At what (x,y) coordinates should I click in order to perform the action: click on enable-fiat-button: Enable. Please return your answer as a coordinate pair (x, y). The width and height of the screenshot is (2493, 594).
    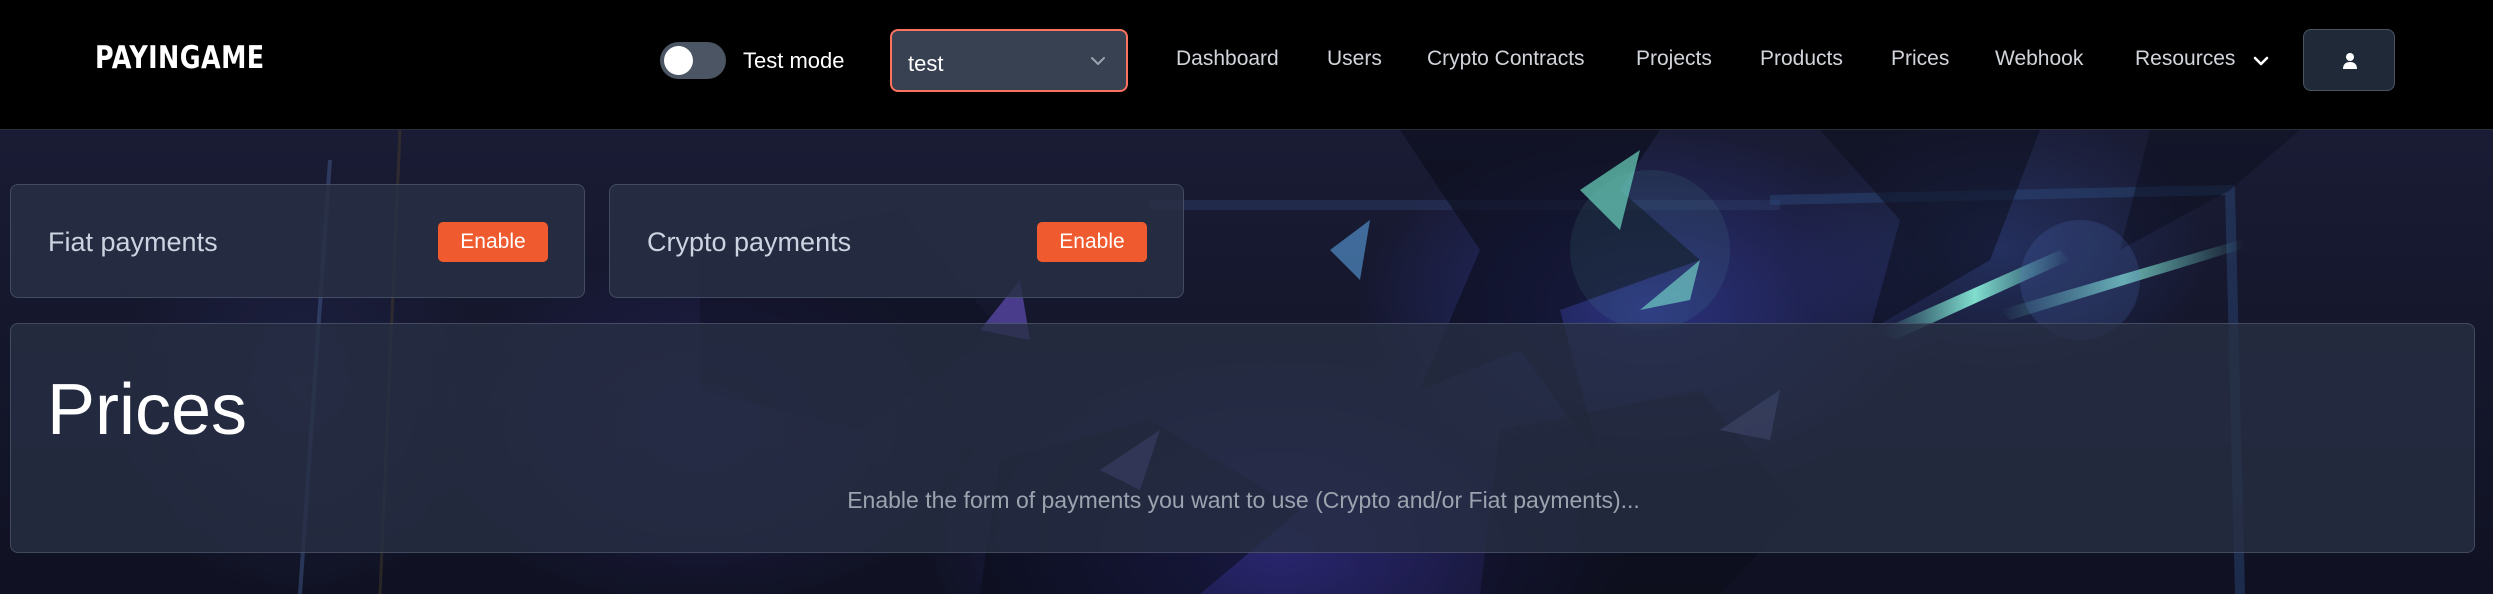
    Looking at the image, I should click on (493, 242).